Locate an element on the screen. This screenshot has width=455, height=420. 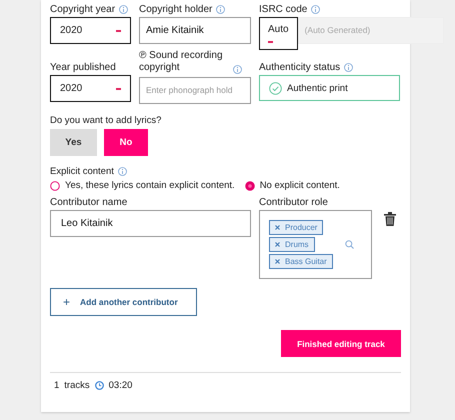
tag-chip: Bass Guitar is located at coordinates (301, 261).